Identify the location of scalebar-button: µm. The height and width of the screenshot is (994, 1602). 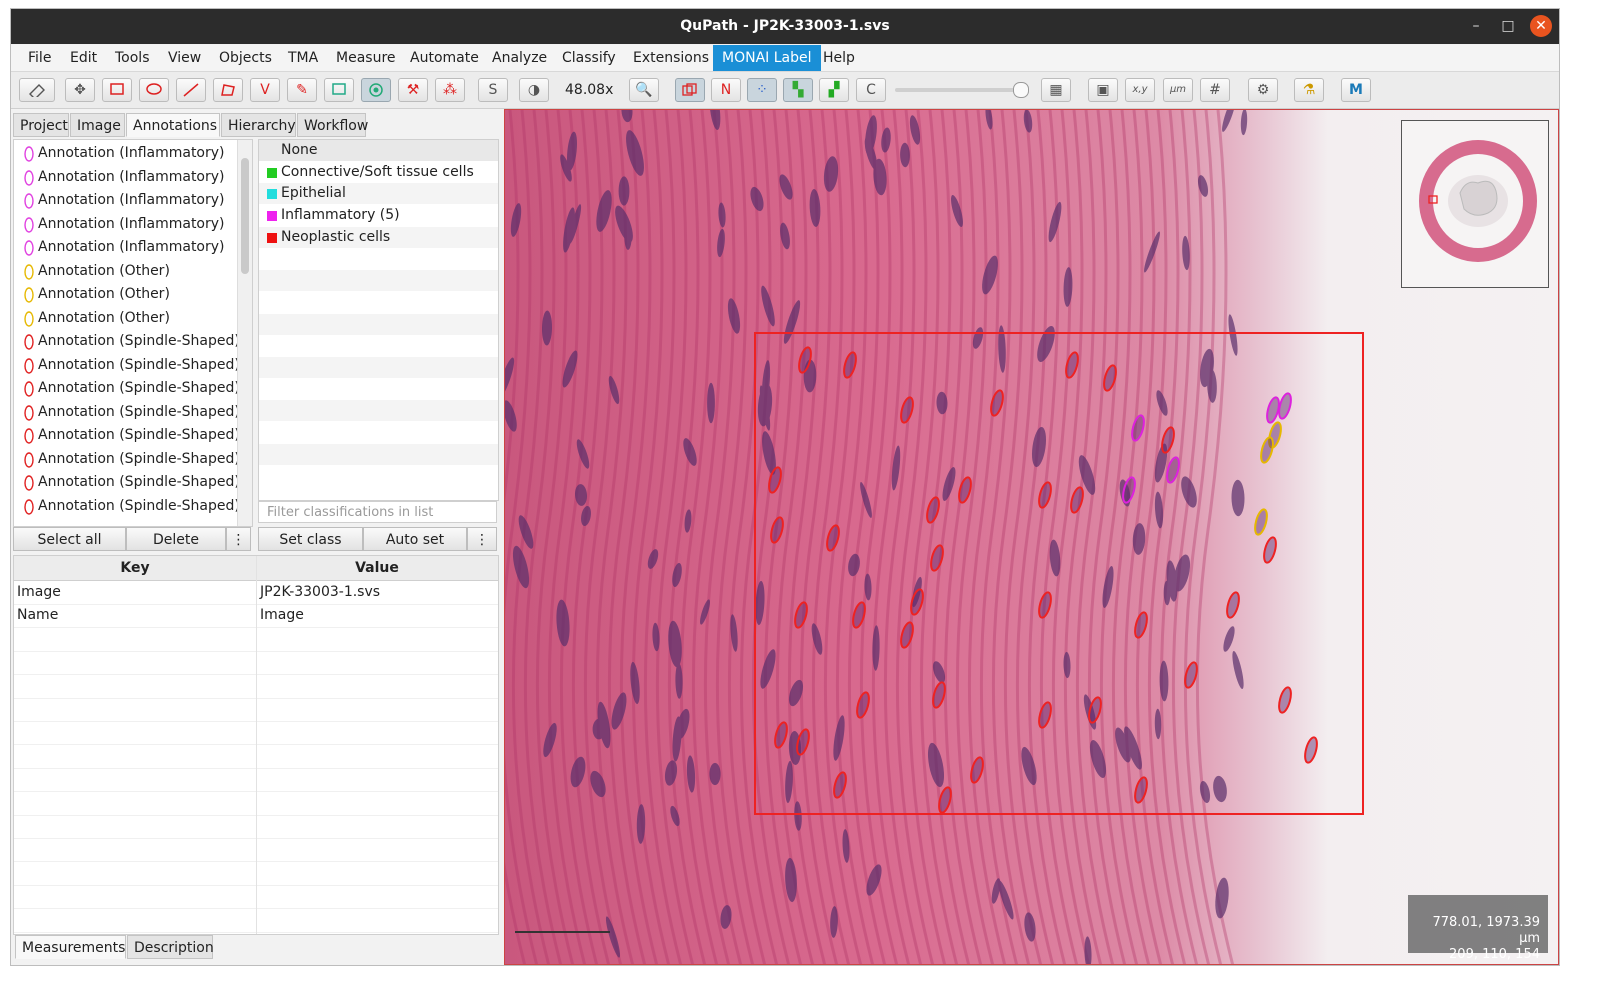
(1178, 90).